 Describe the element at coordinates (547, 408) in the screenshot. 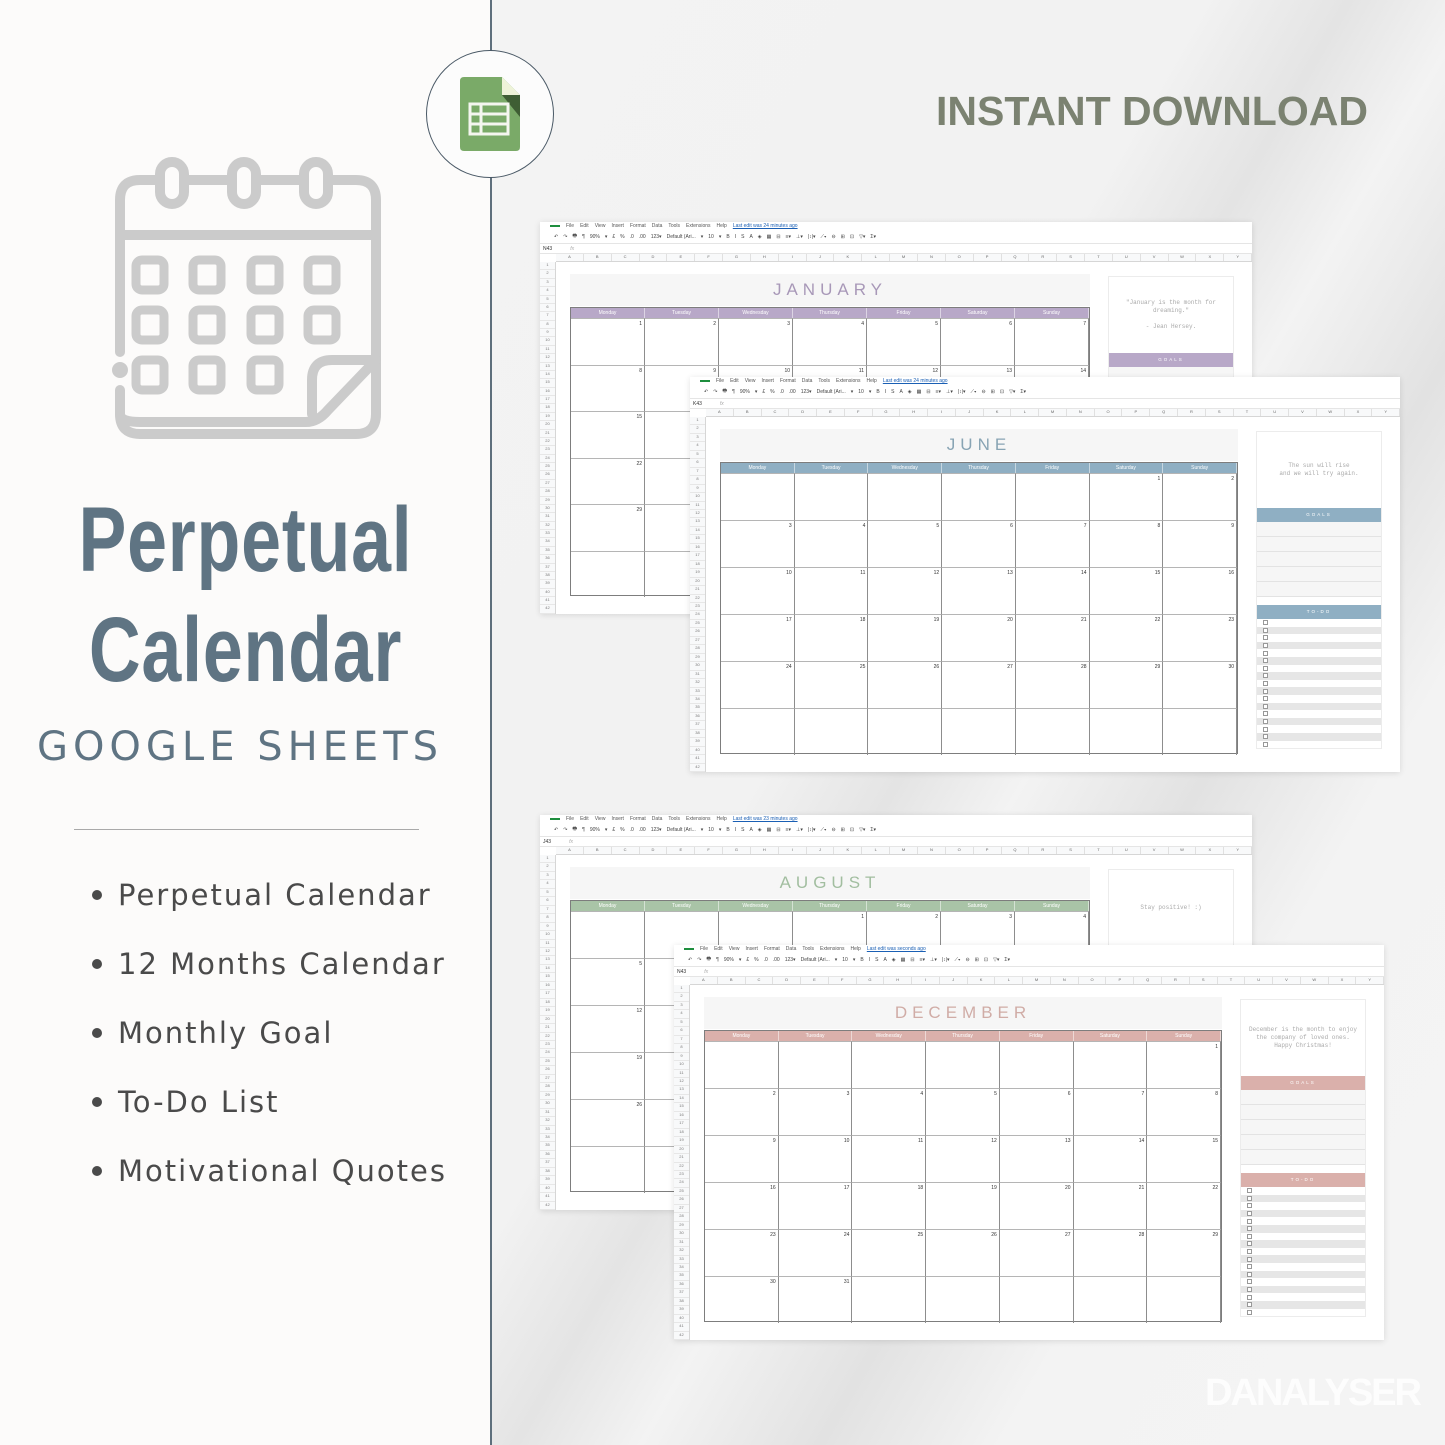

I see `row-header: 18` at that location.